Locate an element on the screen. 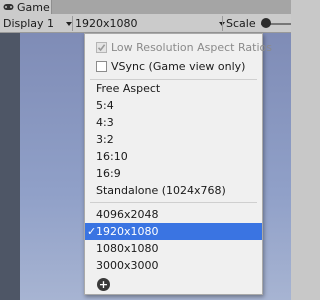  menu-item-label: Free Aspect is located at coordinates (128, 88).